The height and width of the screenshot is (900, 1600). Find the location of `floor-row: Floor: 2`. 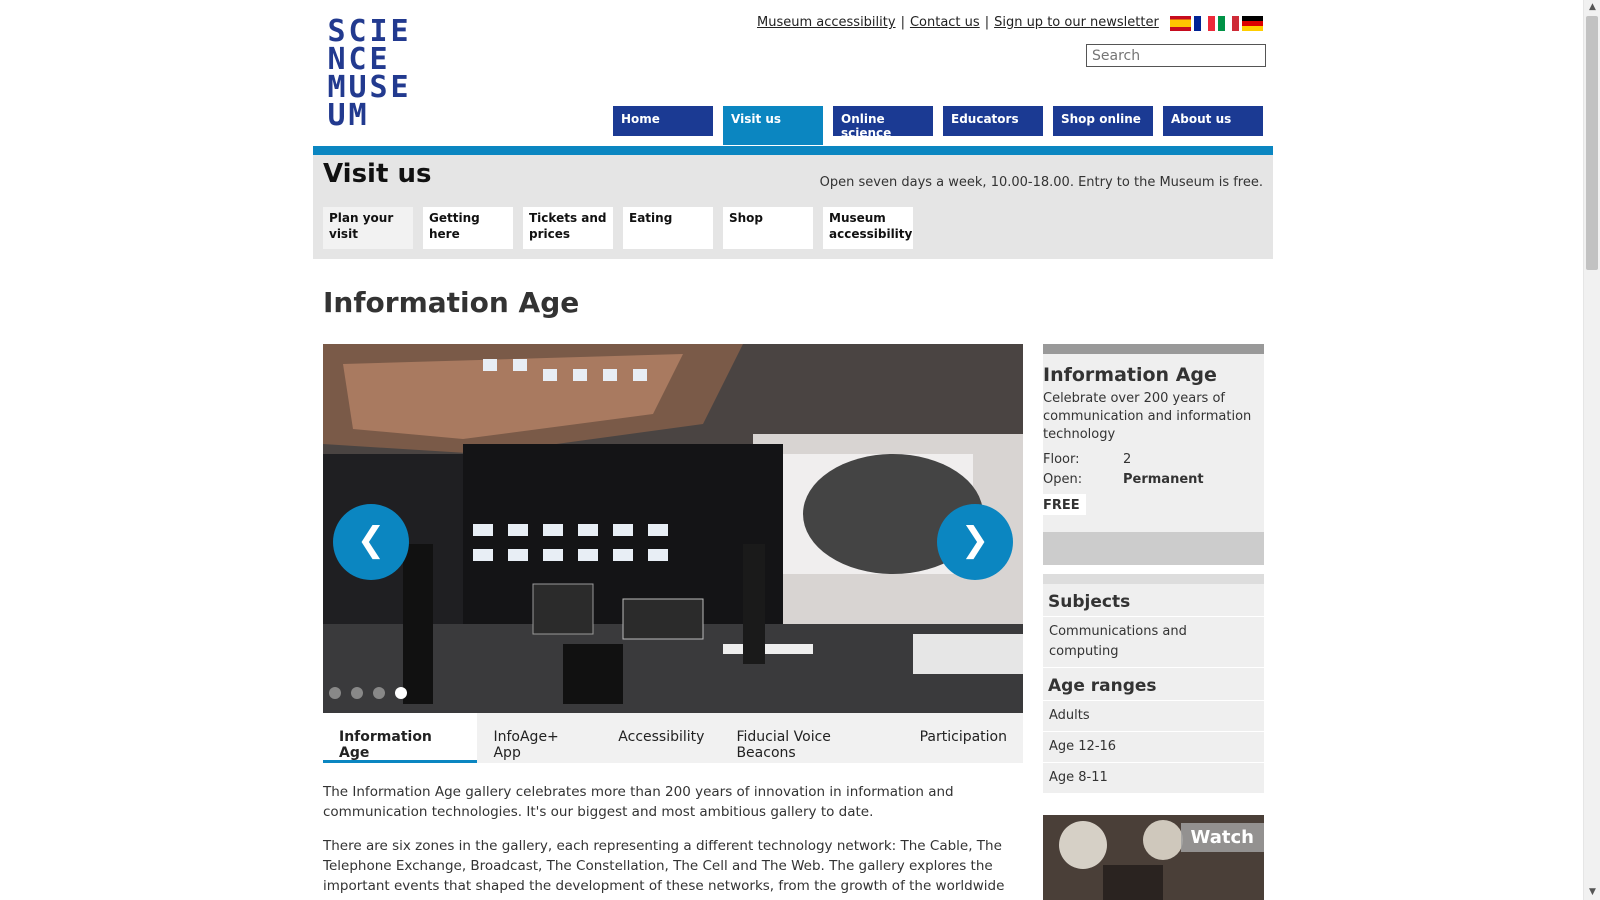

floor-row: Floor: 2 is located at coordinates (1153, 460).